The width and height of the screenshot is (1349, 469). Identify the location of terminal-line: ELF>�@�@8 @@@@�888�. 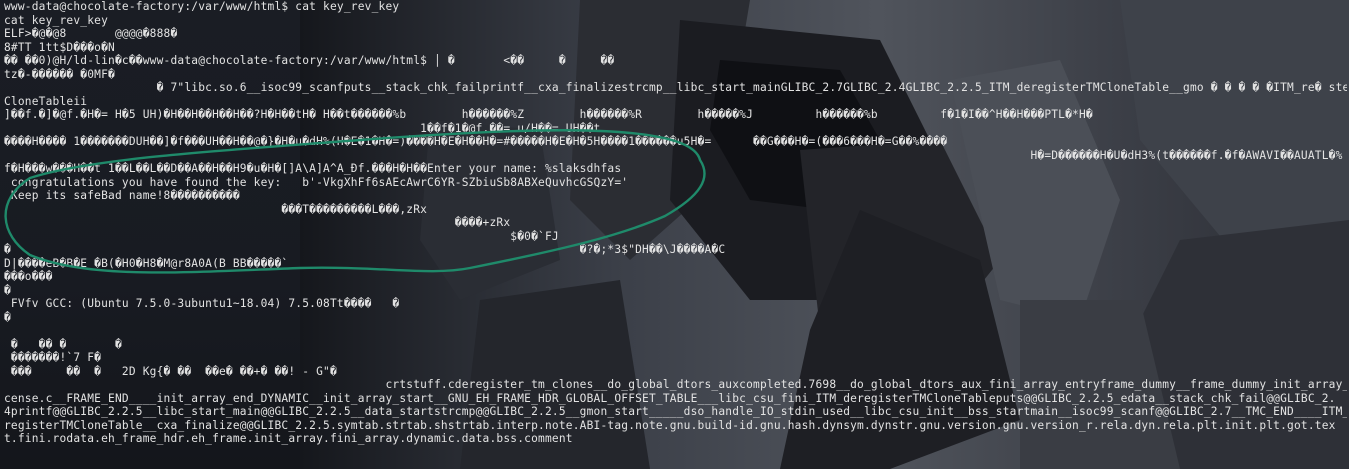
(91, 33).